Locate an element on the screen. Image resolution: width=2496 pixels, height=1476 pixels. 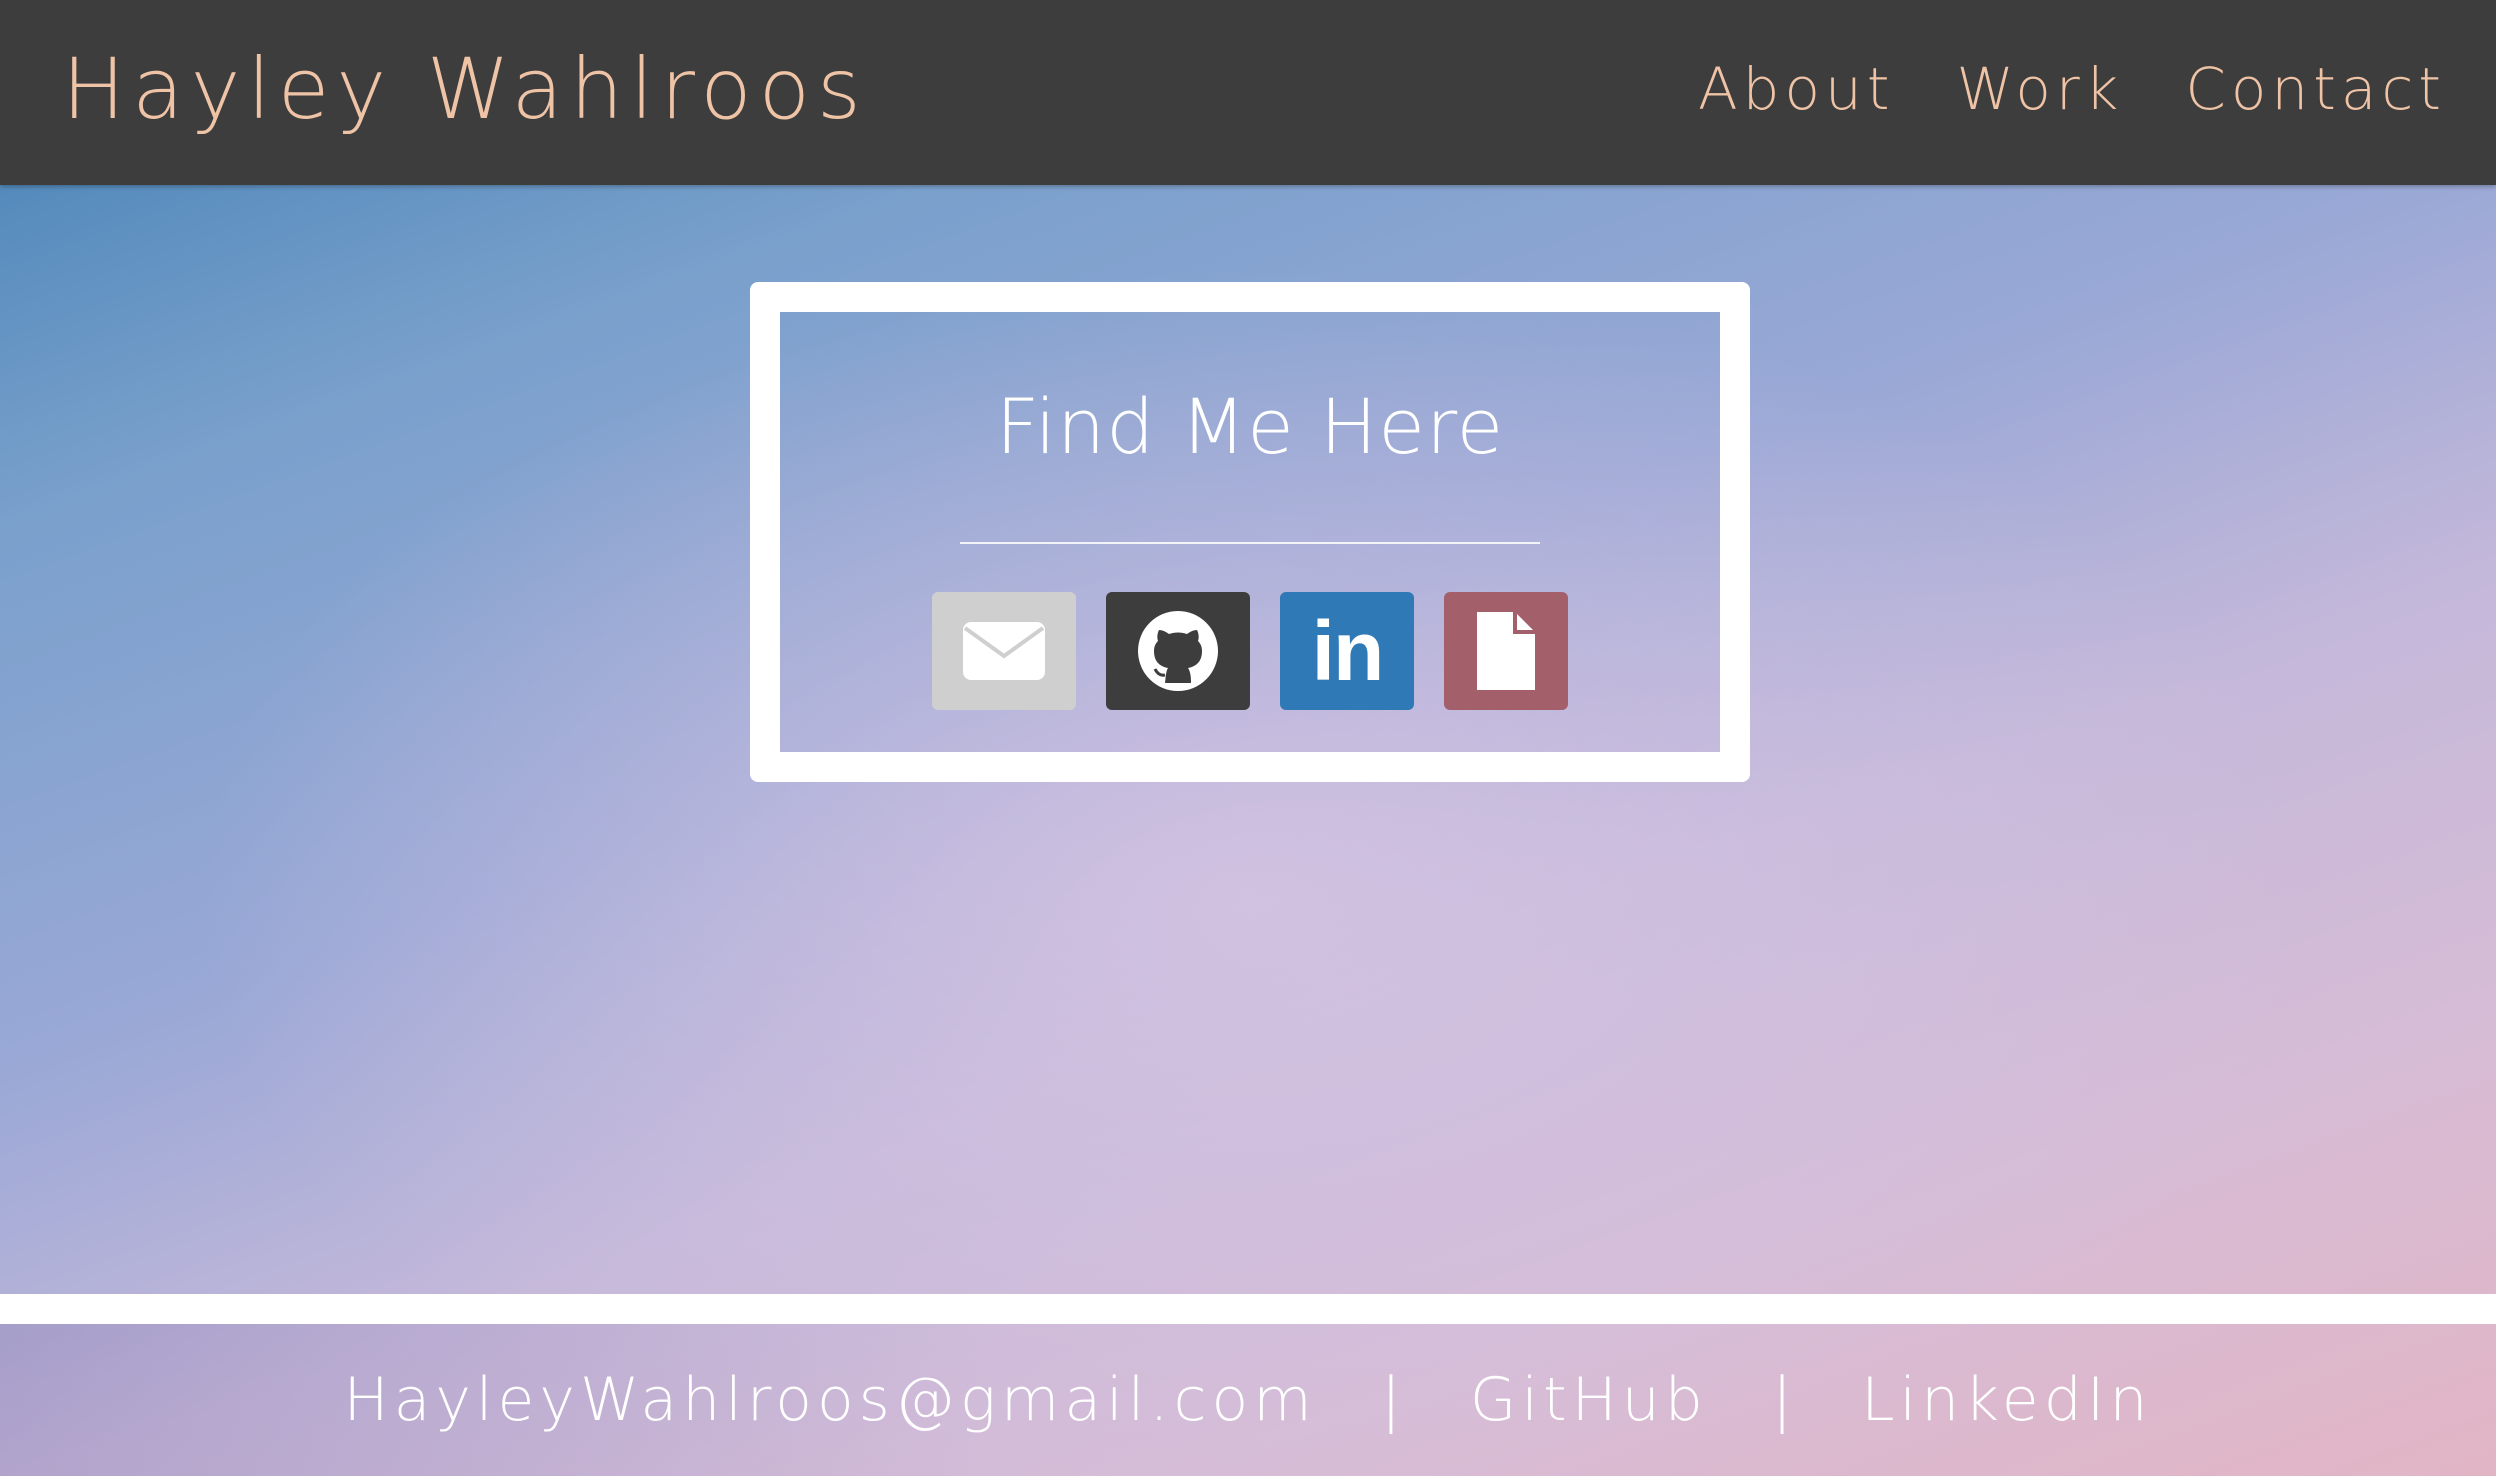
footer-linkedin-link: LinkedIn is located at coordinates (2006, 1400).